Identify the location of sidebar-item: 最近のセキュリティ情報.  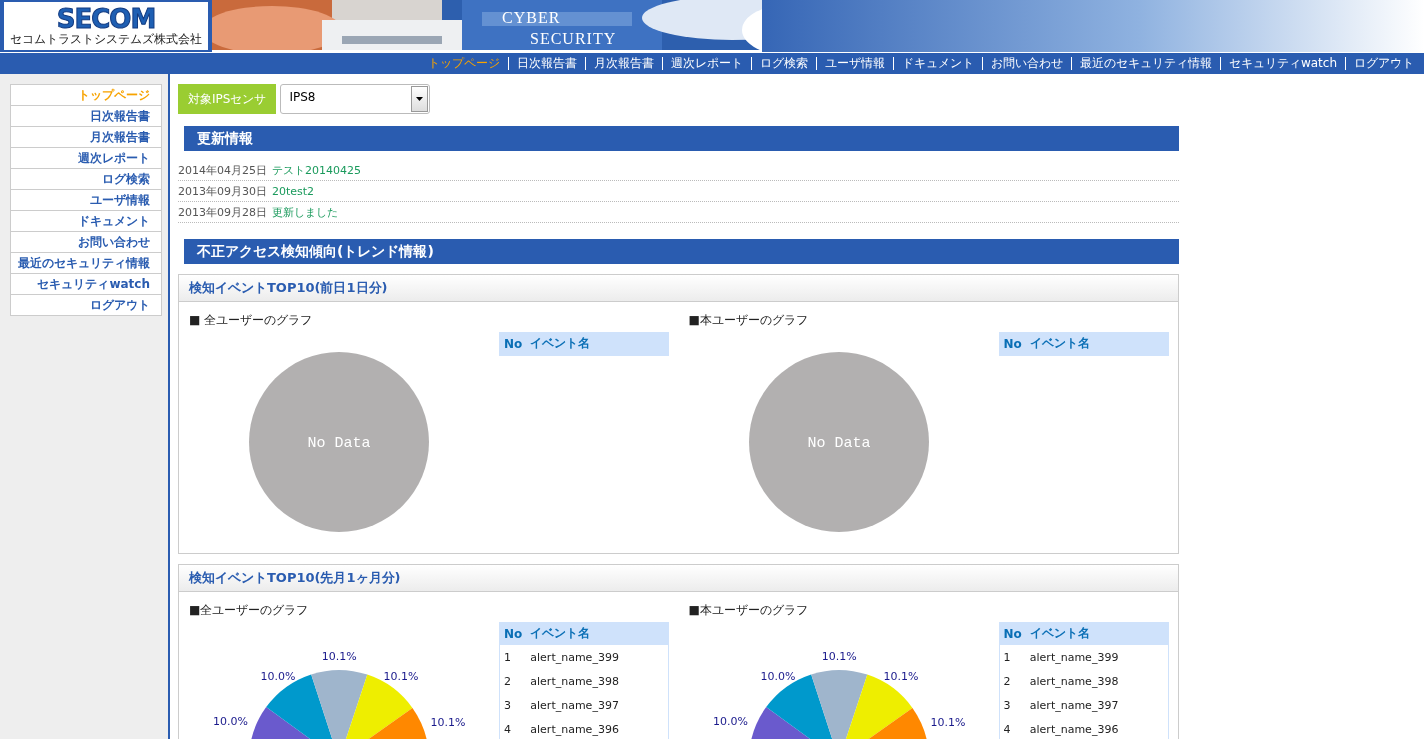
(86, 263).